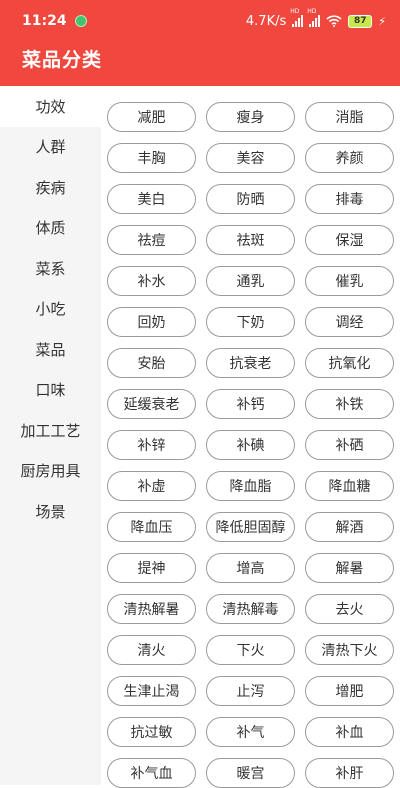  What do you see at coordinates (382, 21) in the screenshot?
I see `charging-icon: ⚡` at bounding box center [382, 21].